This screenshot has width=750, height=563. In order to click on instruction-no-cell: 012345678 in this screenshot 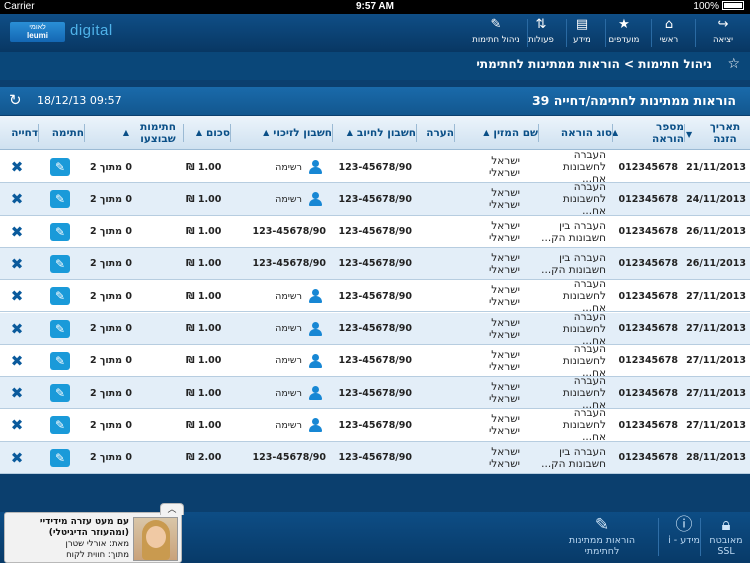, I will do `click(648, 264)`.